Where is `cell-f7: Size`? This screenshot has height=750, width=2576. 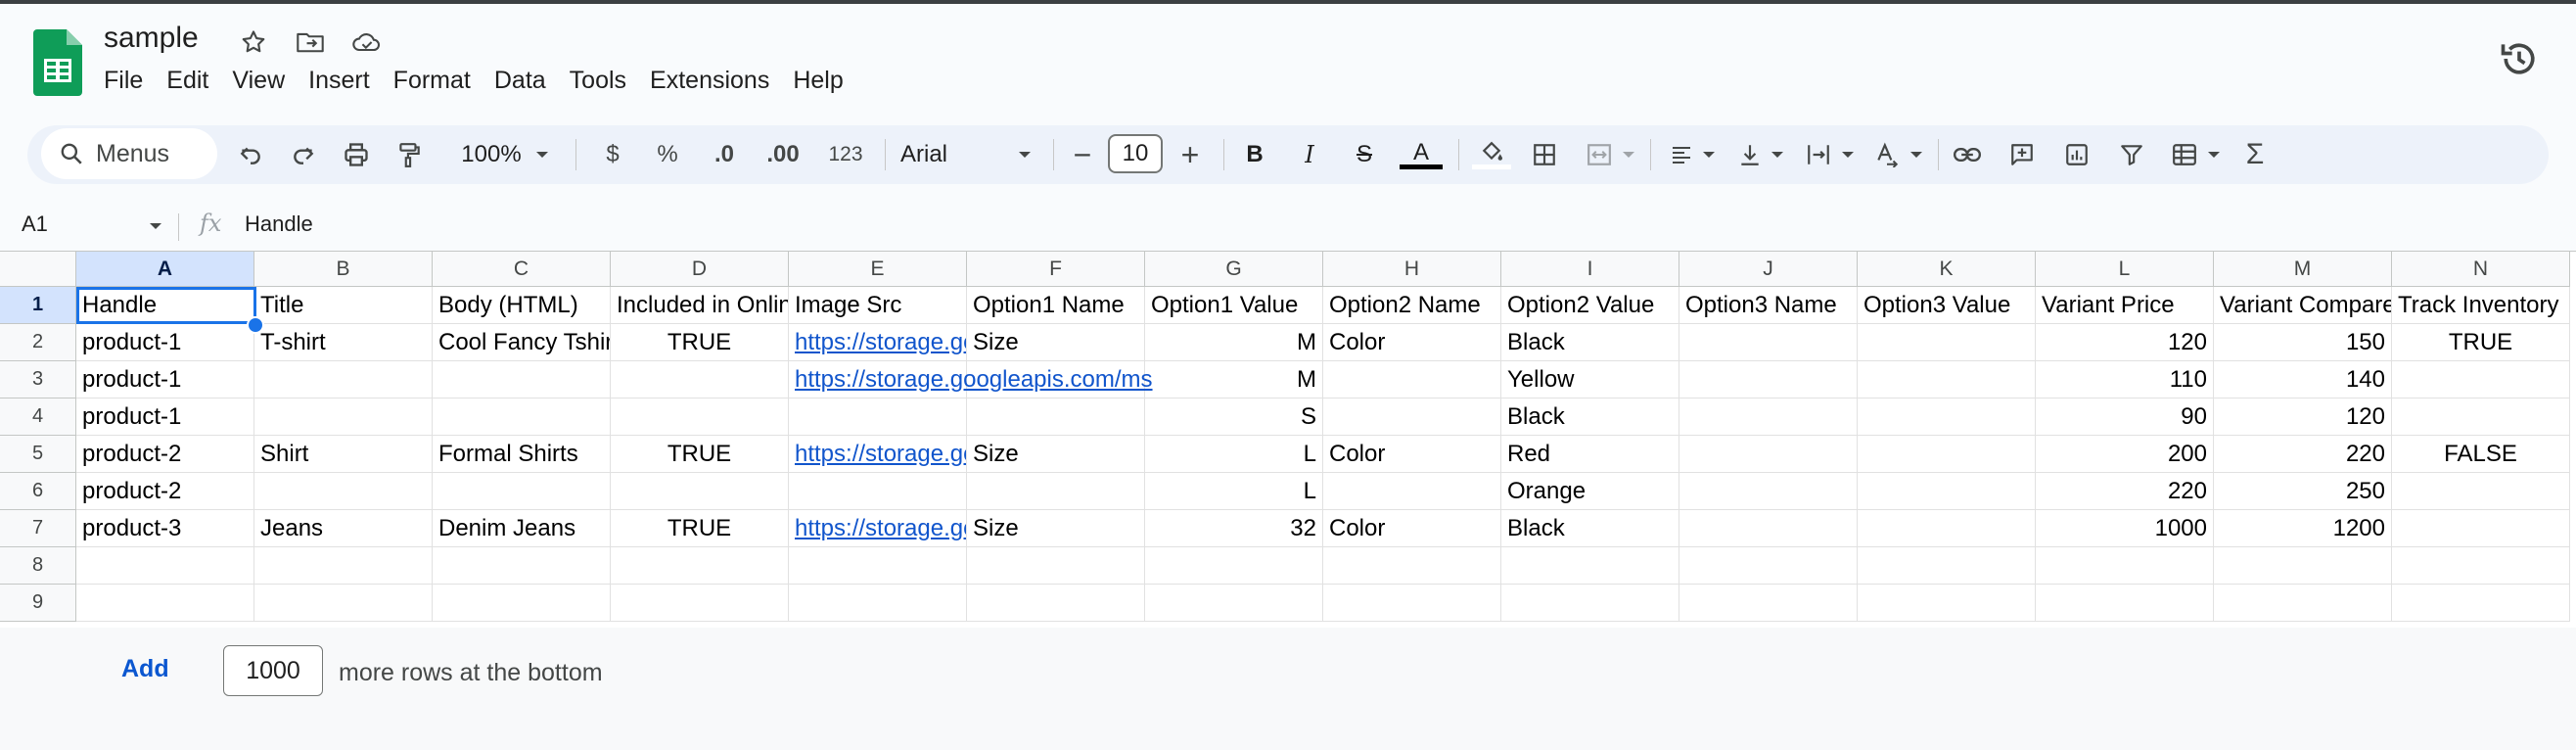
cell-f7: Size is located at coordinates (1056, 528).